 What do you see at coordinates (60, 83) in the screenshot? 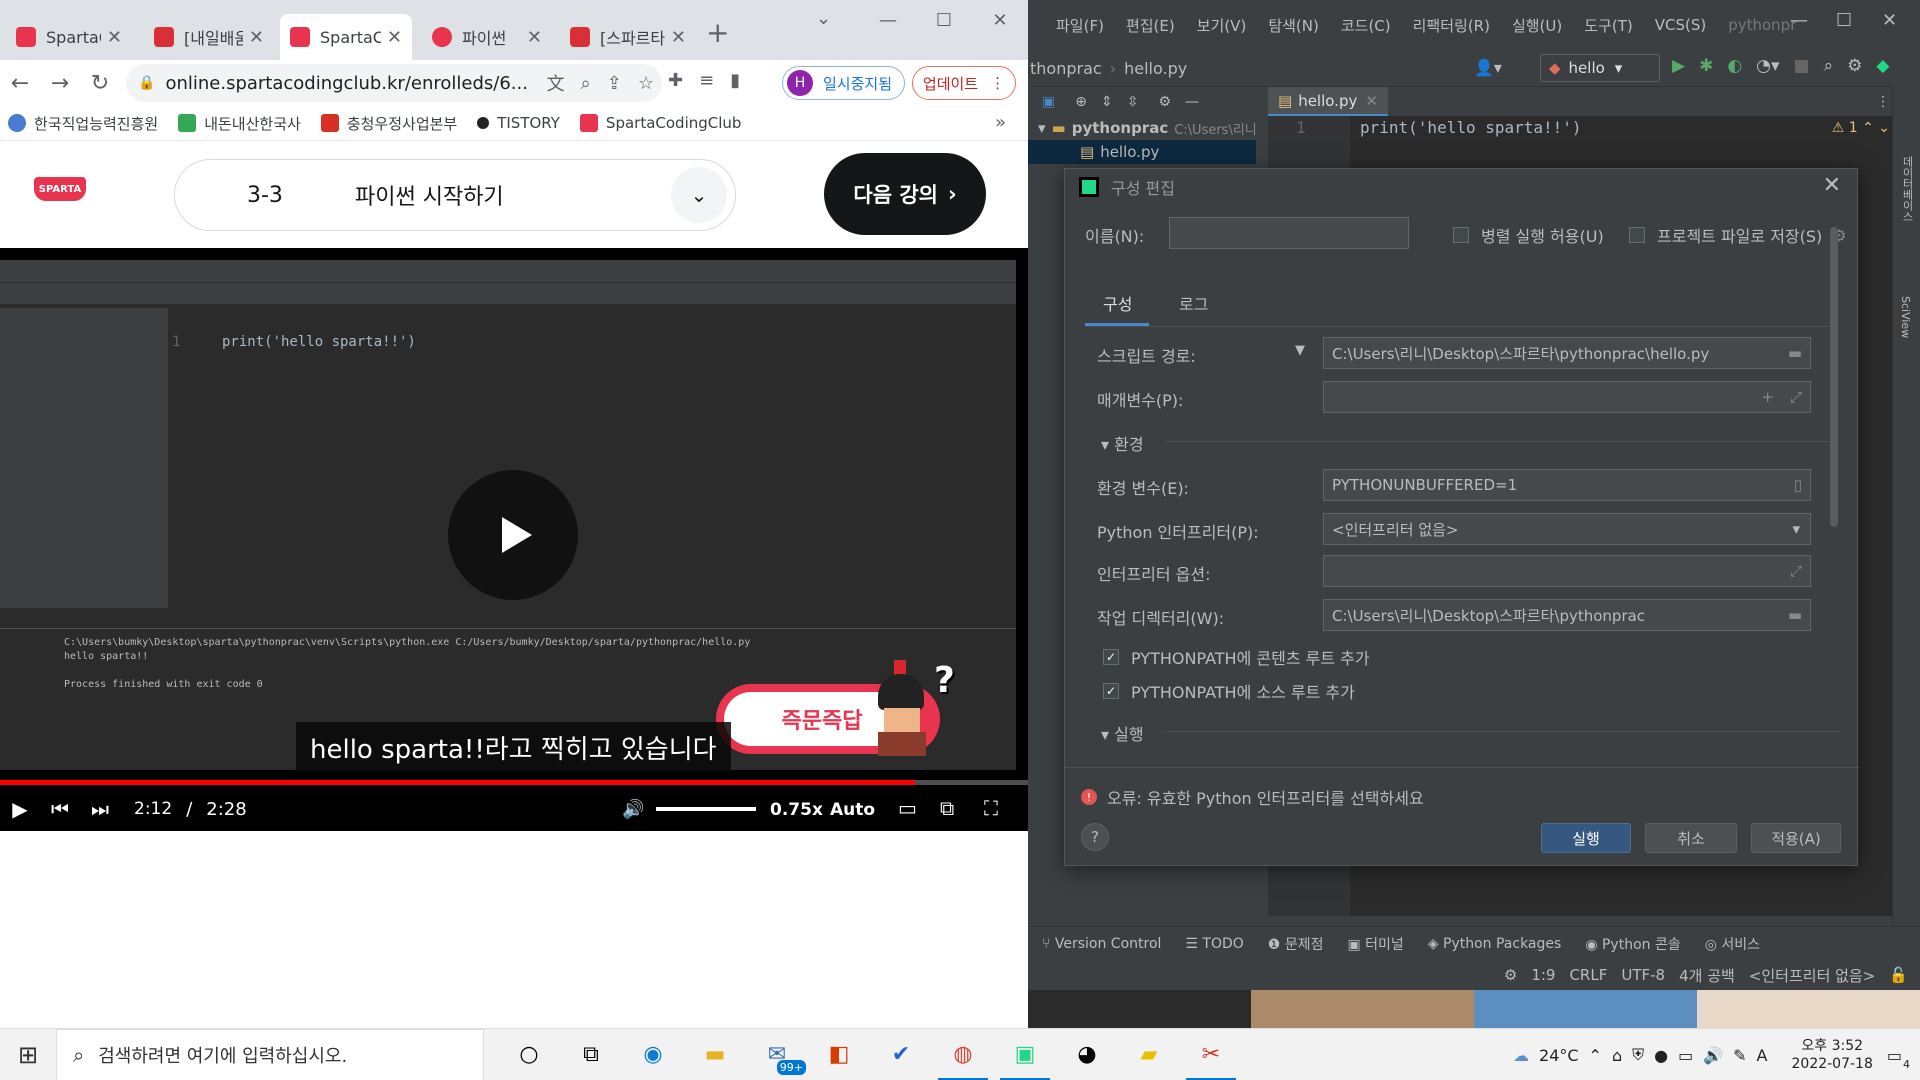
I see `forward-button: →` at bounding box center [60, 83].